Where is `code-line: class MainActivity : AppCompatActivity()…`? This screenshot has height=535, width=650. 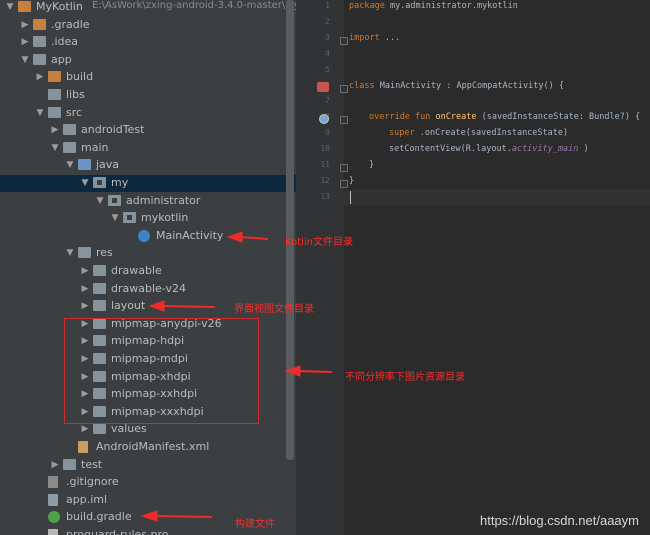
code-line: class MainActivity : AppCompatActivity()… is located at coordinates (456, 85).